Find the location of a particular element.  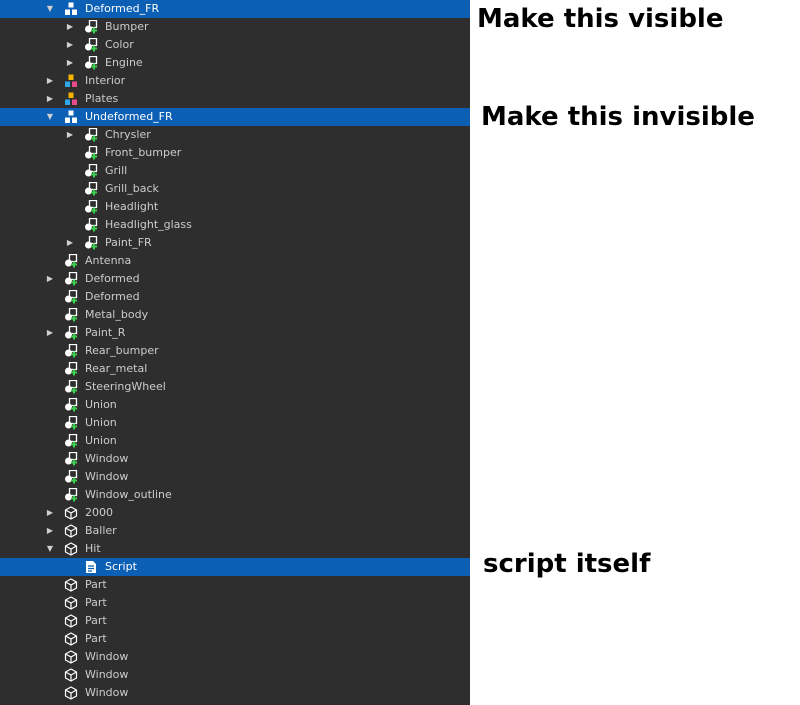

tree-row-interior: ▶ Interior is located at coordinates (235, 81).